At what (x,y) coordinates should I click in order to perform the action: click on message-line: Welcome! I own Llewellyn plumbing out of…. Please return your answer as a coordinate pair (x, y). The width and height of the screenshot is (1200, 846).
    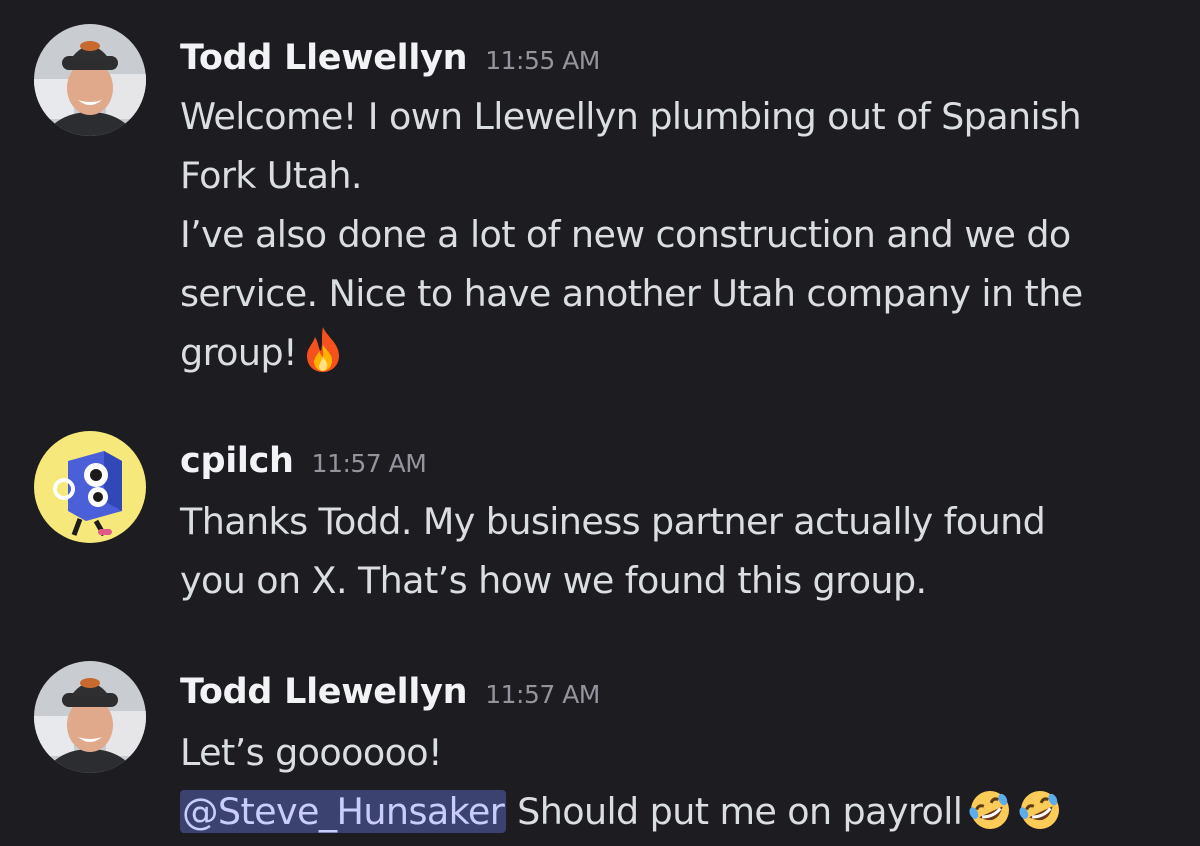
    Looking at the image, I should click on (631, 116).